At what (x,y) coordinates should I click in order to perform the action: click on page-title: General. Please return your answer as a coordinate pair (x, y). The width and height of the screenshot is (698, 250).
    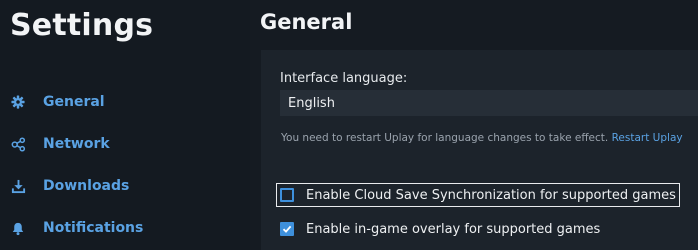
    Looking at the image, I should click on (306, 22).